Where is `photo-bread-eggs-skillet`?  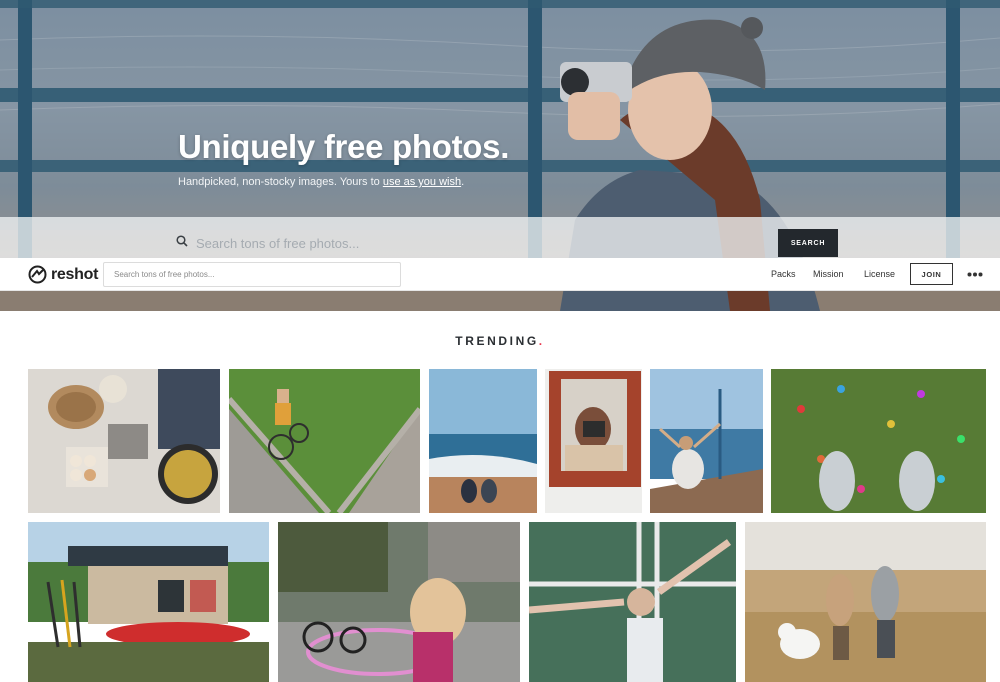 photo-bread-eggs-skillet is located at coordinates (124, 441).